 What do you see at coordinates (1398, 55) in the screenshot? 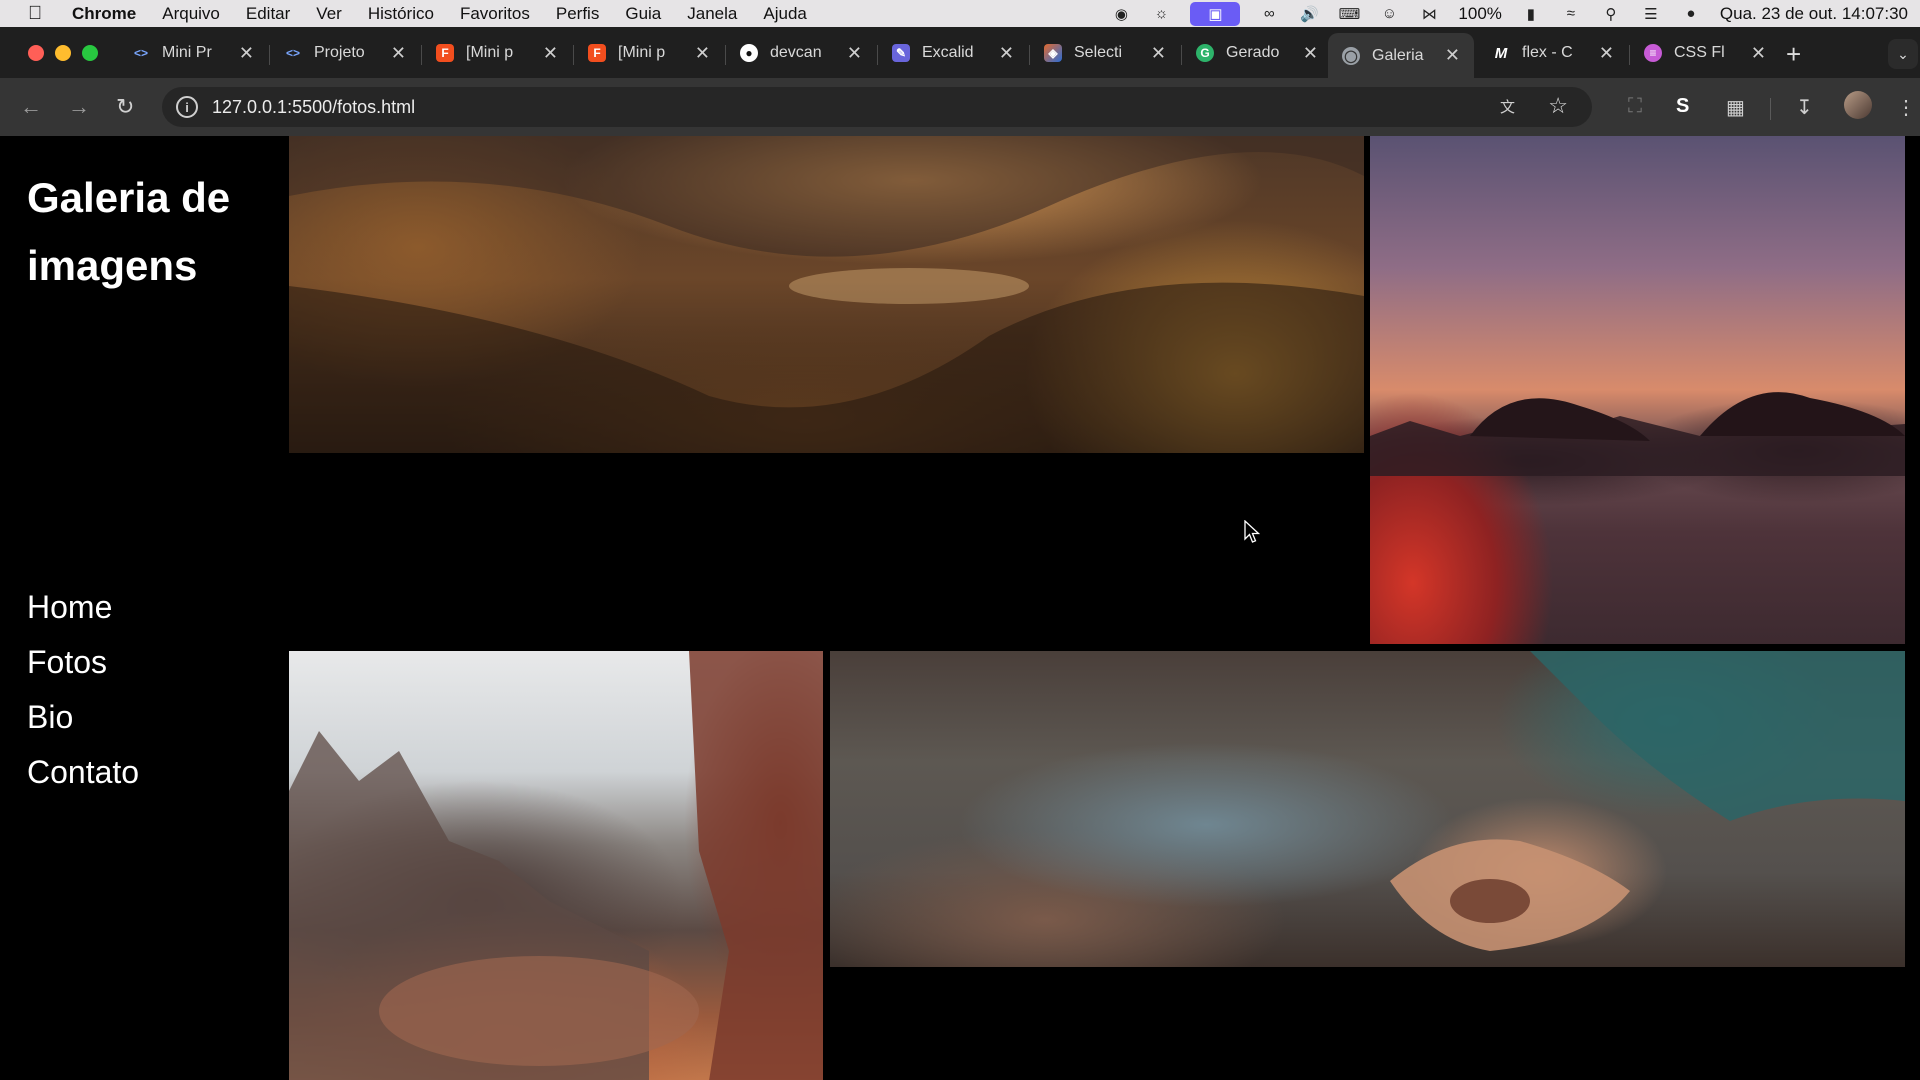
I see `tab-title: Galeria` at bounding box center [1398, 55].